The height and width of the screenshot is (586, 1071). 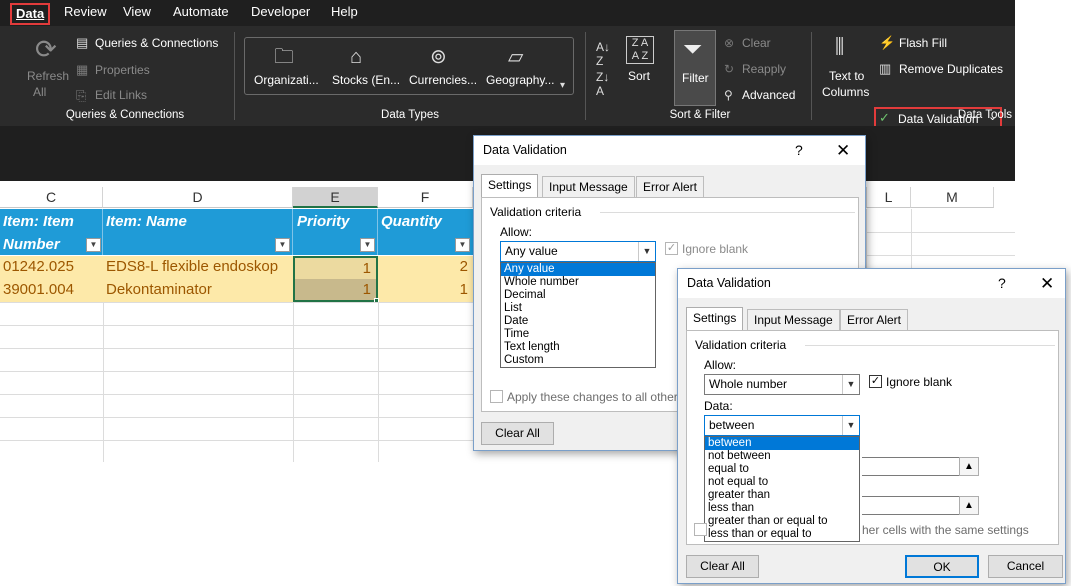 What do you see at coordinates (639, 76) in the screenshot?
I see `sort-button: Sort` at bounding box center [639, 76].